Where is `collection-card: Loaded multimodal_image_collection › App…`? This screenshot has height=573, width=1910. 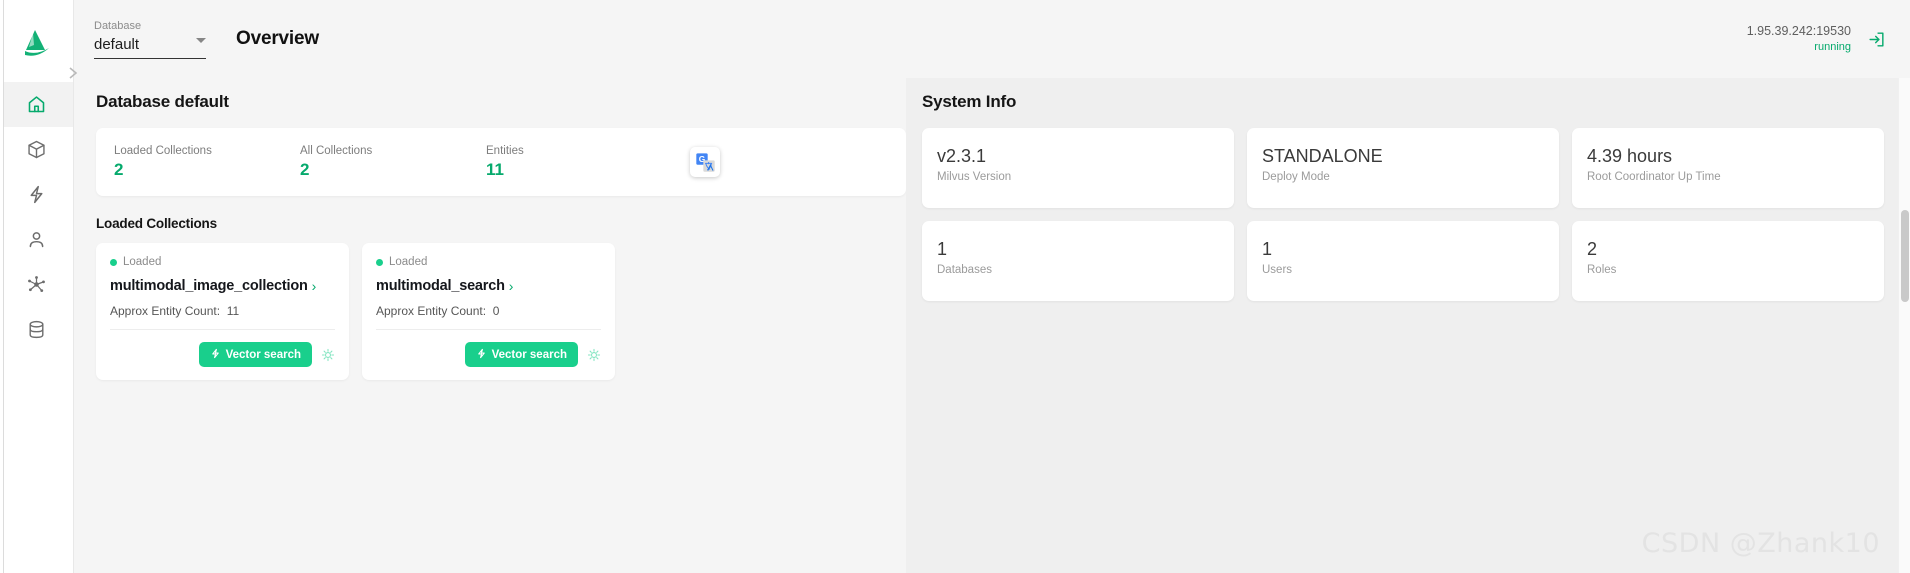
collection-card: Loaded multimodal_image_collection › App… is located at coordinates (222, 311).